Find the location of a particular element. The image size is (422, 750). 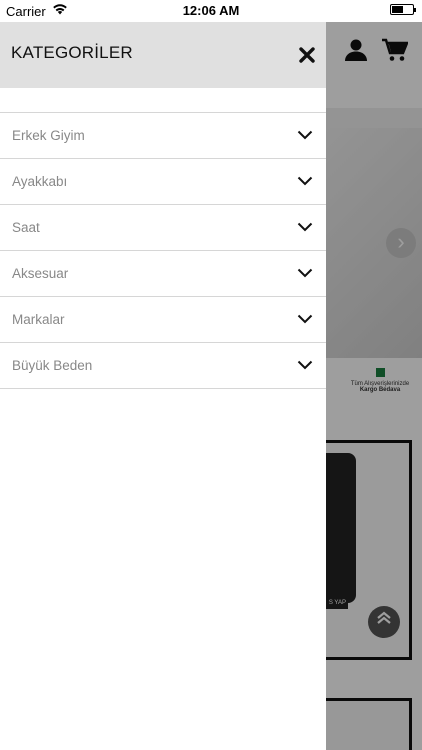

status-time: 12:06 AM is located at coordinates (211, 10).